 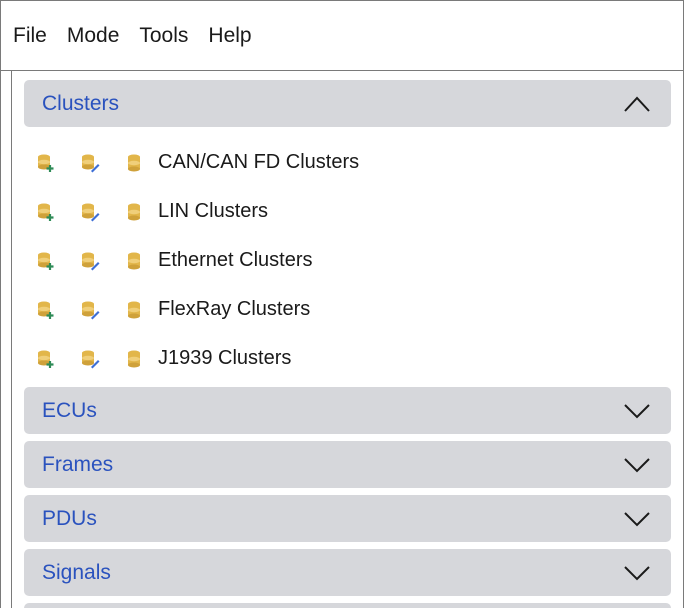 What do you see at coordinates (30, 36) in the screenshot?
I see `menu-file: File` at bounding box center [30, 36].